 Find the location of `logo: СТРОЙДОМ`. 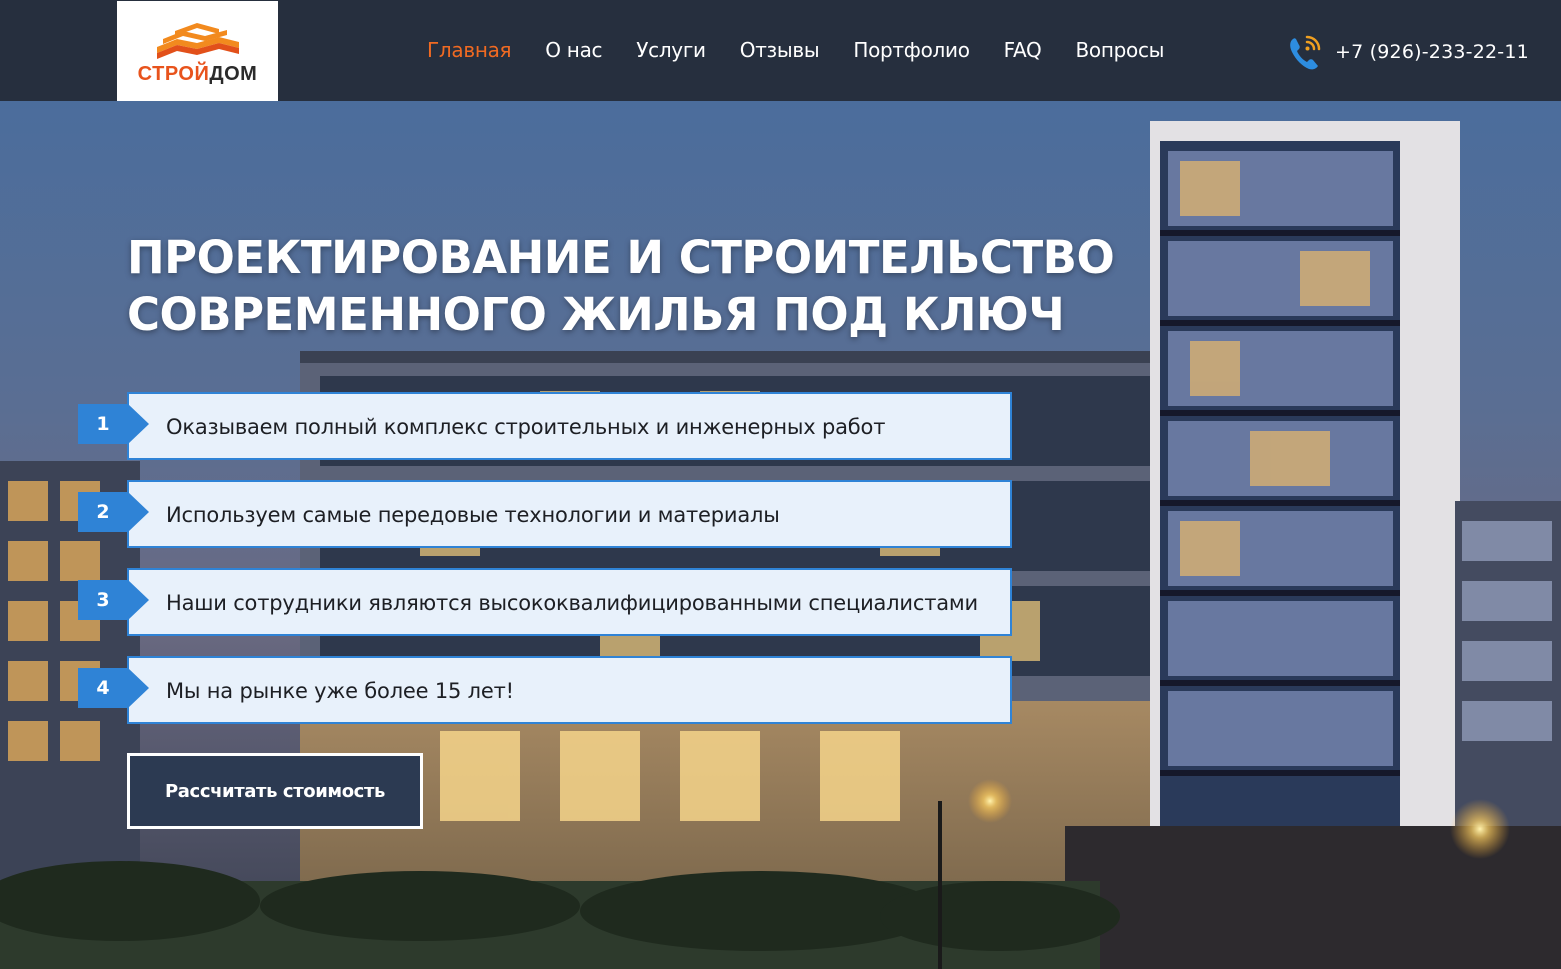

logo: СТРОЙДОМ is located at coordinates (197, 51).